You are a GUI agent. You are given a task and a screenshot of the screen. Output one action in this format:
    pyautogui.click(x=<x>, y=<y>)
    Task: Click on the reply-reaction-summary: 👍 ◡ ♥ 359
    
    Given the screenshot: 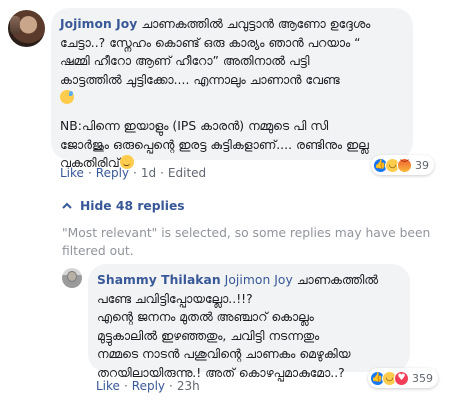 What is the action you would take?
    pyautogui.click(x=403, y=378)
    